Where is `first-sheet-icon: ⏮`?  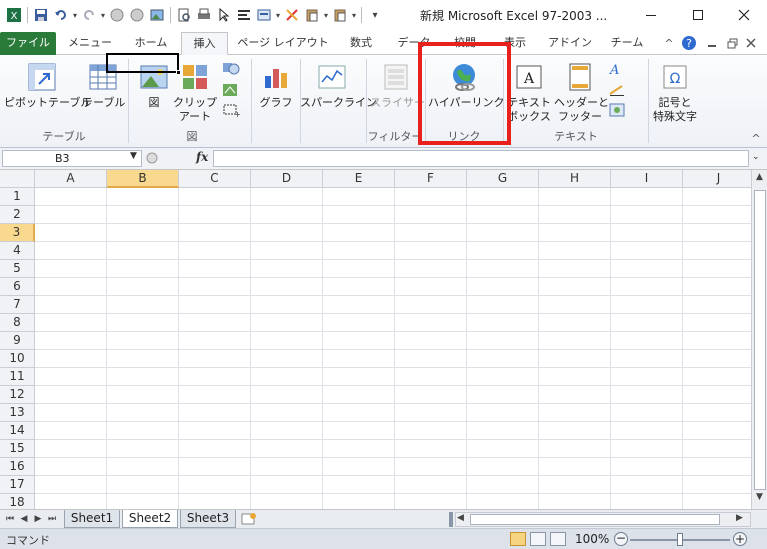
first-sheet-icon: ⏮ is located at coordinates (10, 519).